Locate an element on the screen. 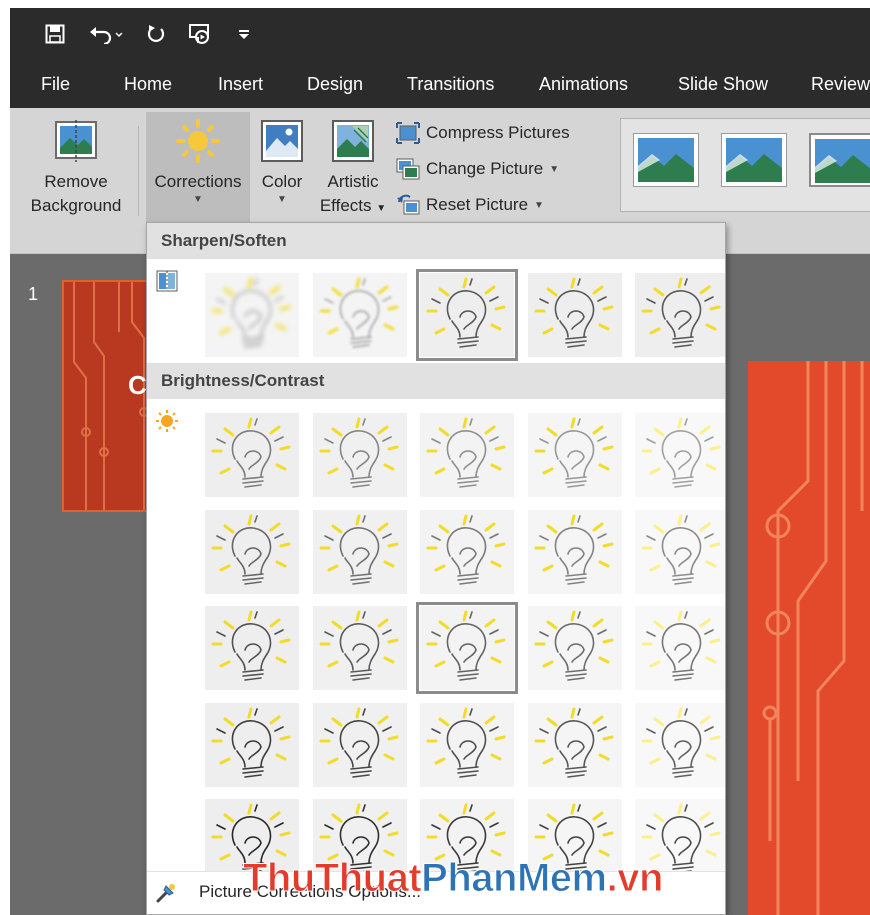 Image resolution: width=870 pixels, height=915 pixels. reset-picture-dropdown-icon: ▼ is located at coordinates (539, 205).